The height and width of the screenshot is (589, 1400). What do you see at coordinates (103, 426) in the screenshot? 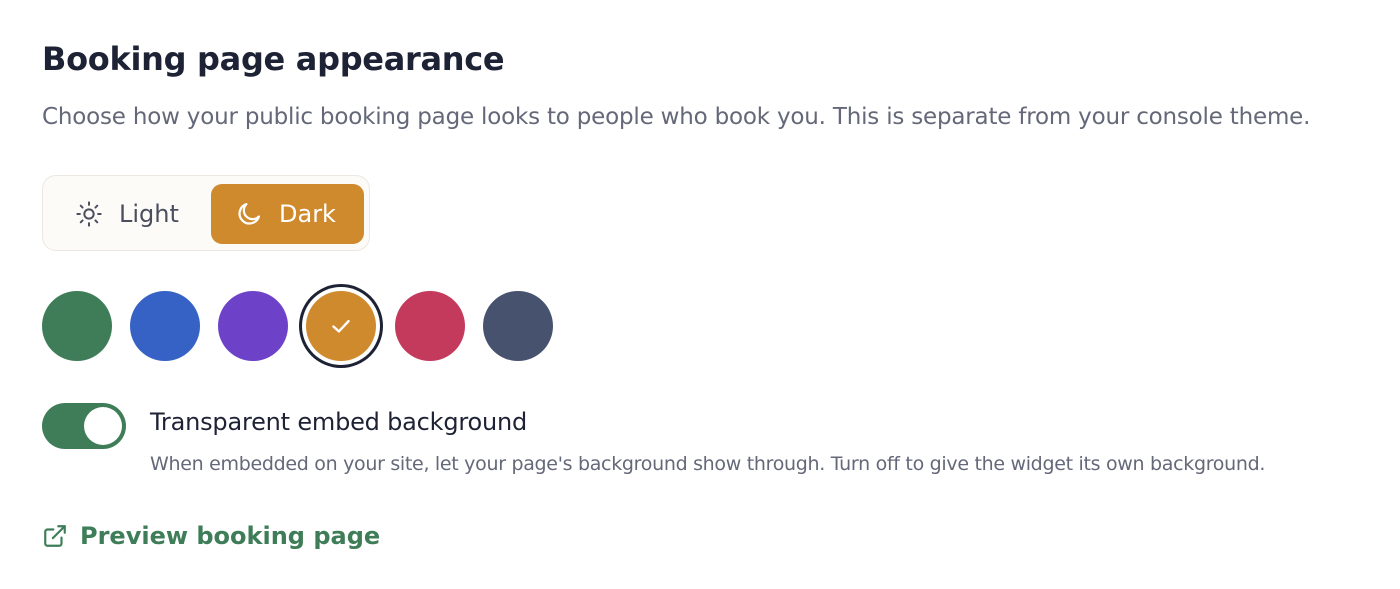
I see `switch-knob` at bounding box center [103, 426].